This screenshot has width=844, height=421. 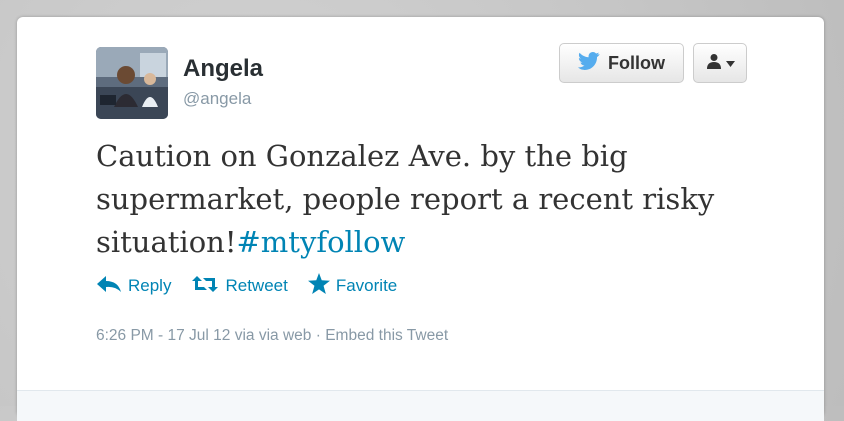 What do you see at coordinates (217, 99) in the screenshot?
I see `author-handle: @angela` at bounding box center [217, 99].